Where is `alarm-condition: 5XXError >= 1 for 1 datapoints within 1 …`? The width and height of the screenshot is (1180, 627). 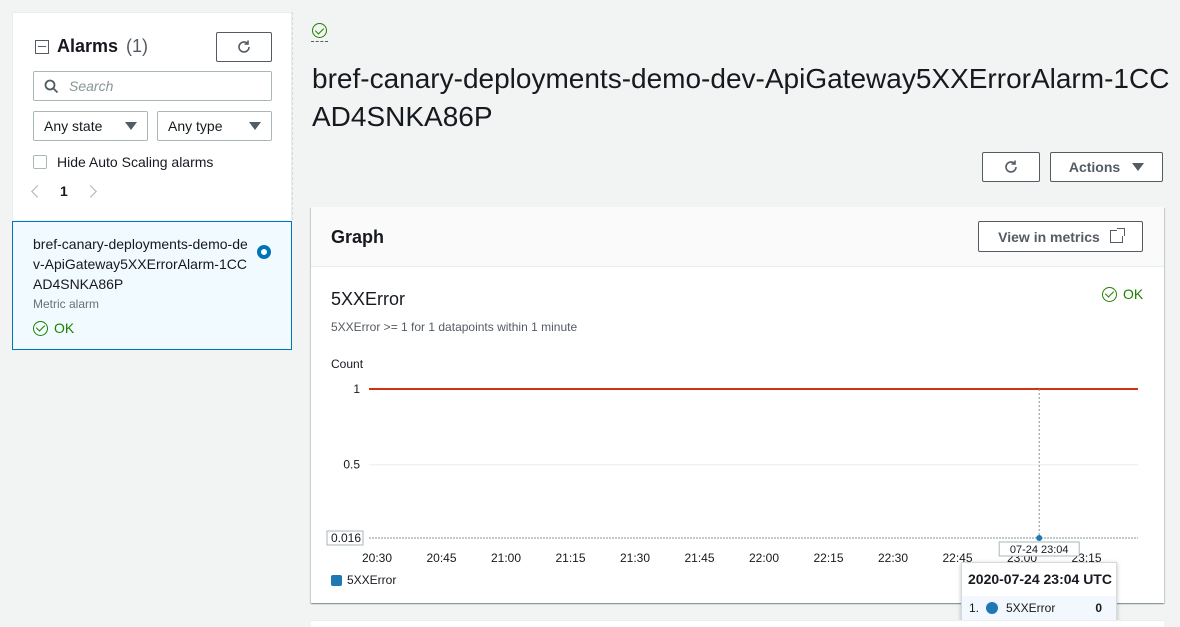 alarm-condition: 5XXError >= 1 for 1 datapoints within 1 … is located at coordinates (454, 327).